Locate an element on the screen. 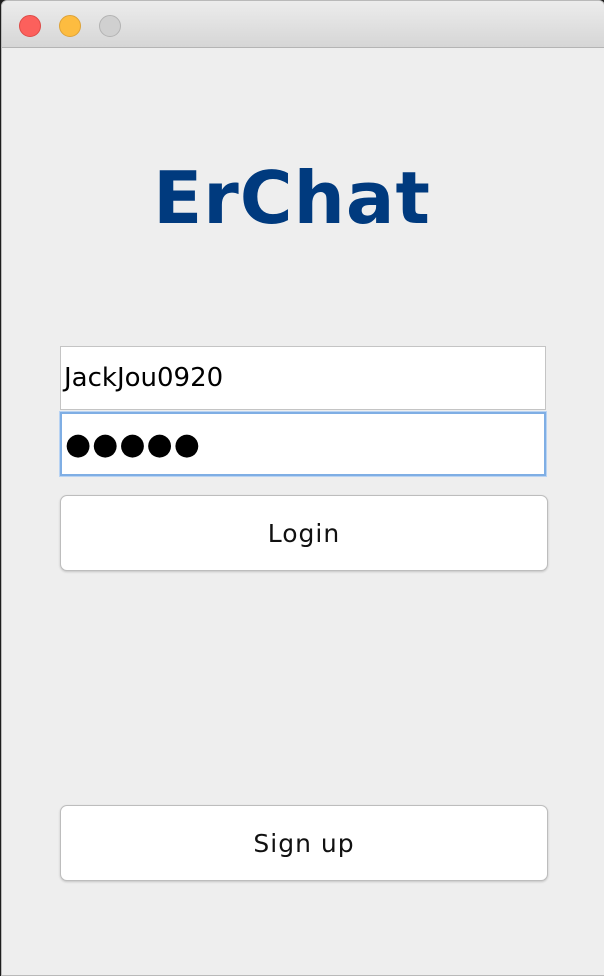 The width and height of the screenshot is (604, 976). signup-button: Sign up is located at coordinates (304, 843).